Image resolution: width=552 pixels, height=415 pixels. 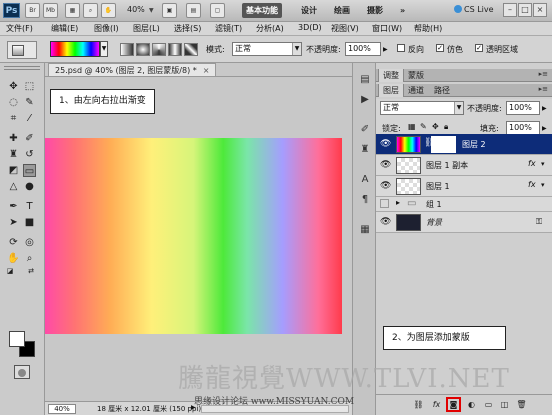 I want to click on layer-row-layer1: 👁︎ 图层 1 fx ▾, so click(x=464, y=186).